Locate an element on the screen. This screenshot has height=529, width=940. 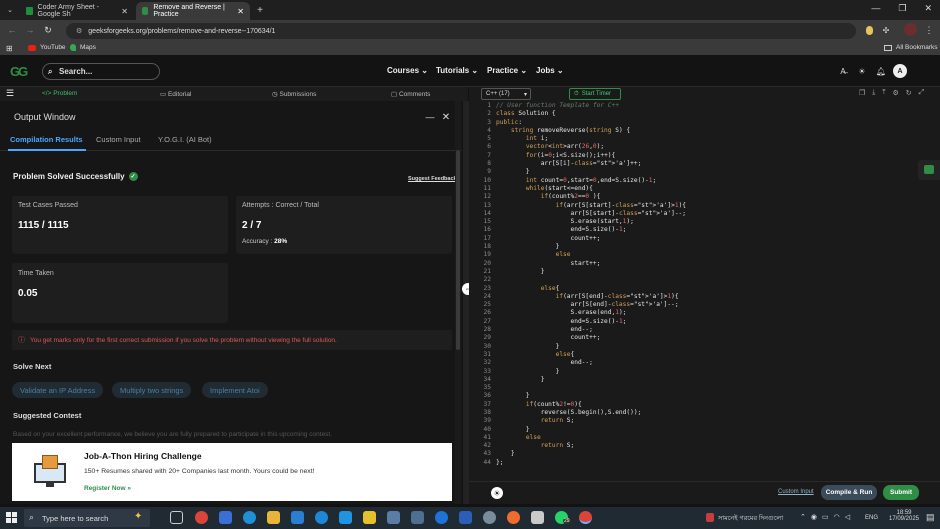
chrome-icon is located at coordinates (201, 517).